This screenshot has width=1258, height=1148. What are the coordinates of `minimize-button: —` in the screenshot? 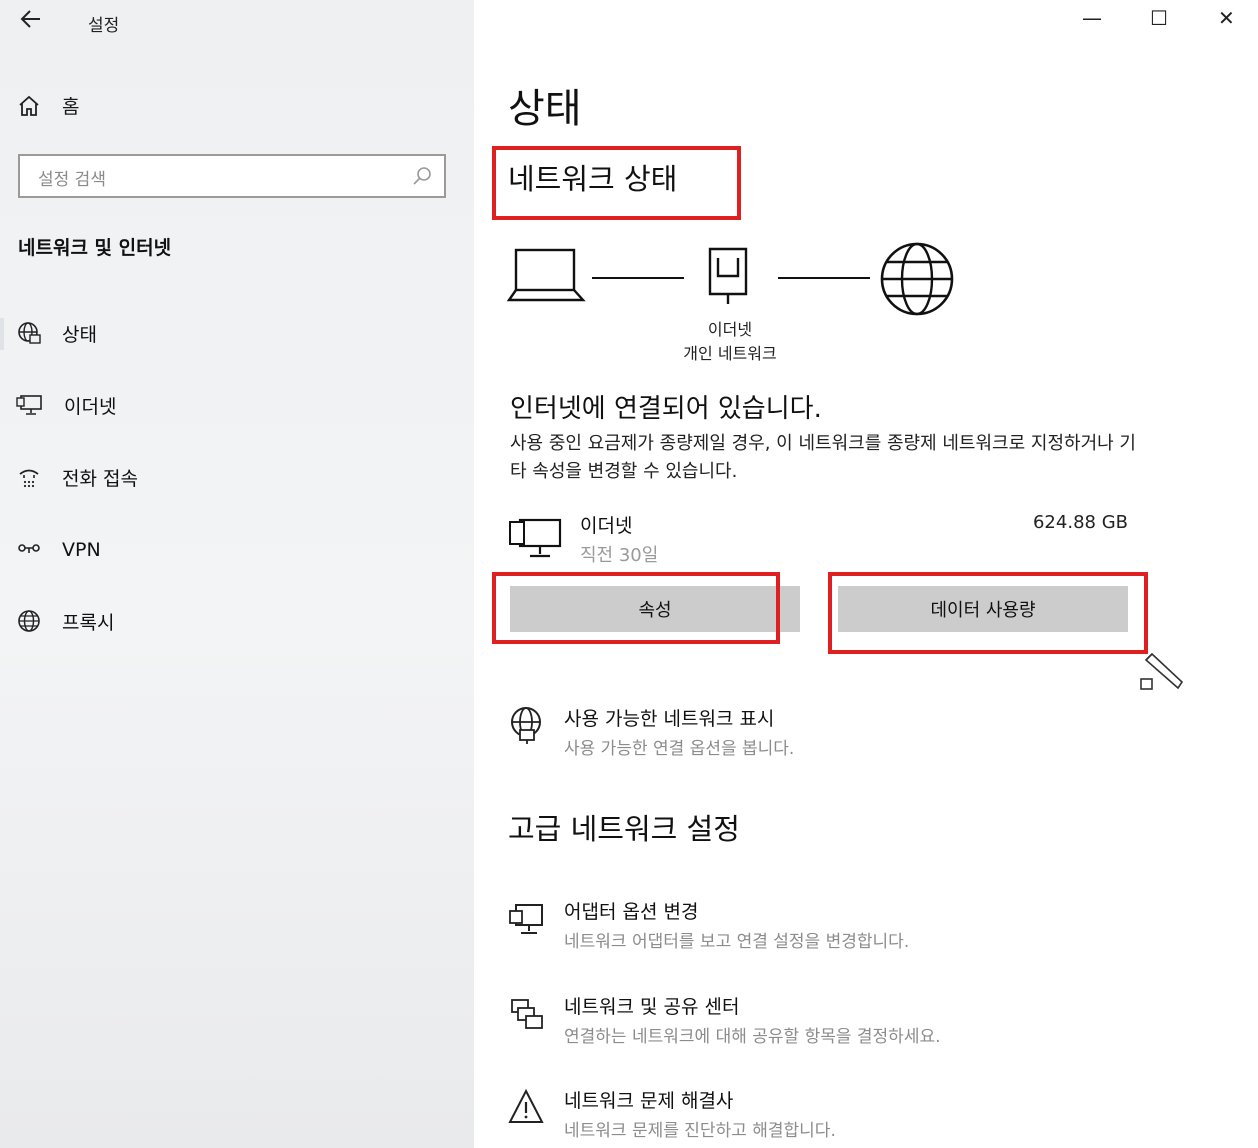 It's located at (1092, 18).